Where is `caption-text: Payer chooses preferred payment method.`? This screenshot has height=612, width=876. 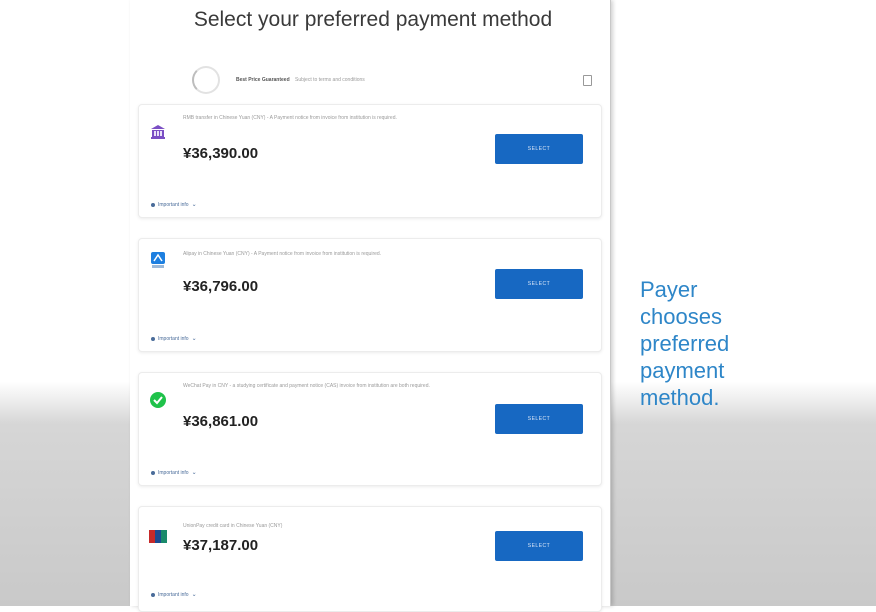 caption-text: Payer chooses preferred payment method. is located at coordinates (740, 343).